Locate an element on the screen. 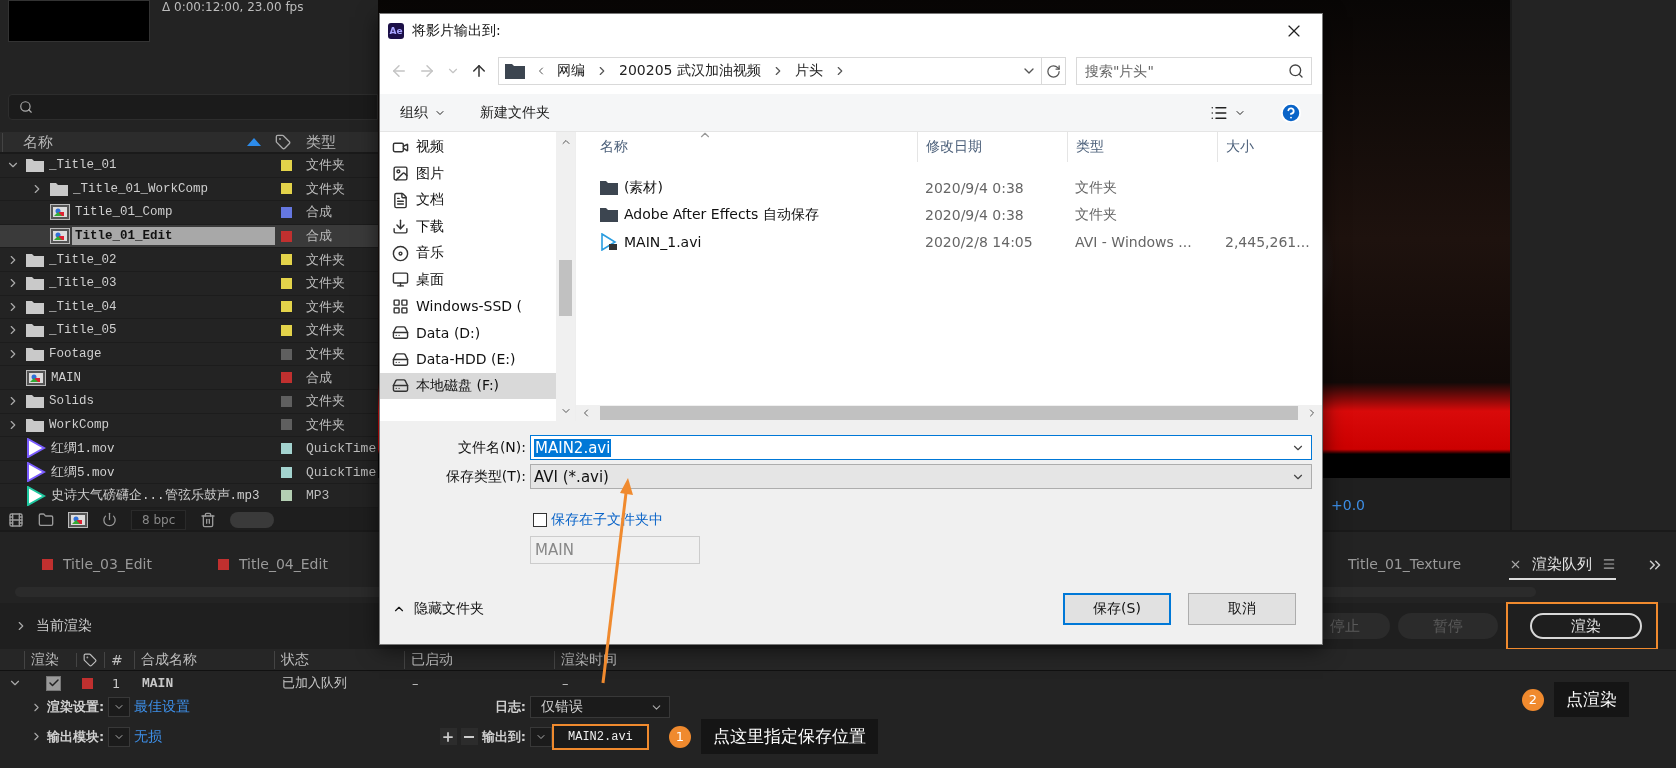 The height and width of the screenshot is (768, 1676). column-header: 状态 is located at coordinates (339, 659).